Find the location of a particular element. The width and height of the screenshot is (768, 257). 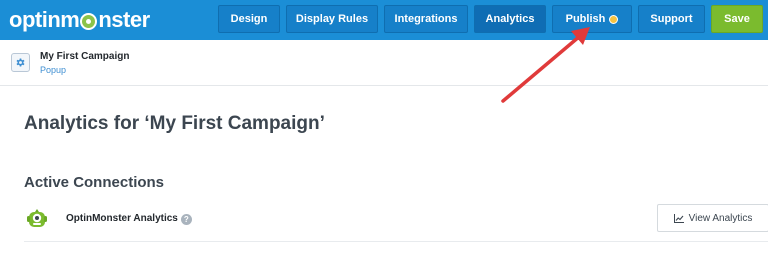

nav-design-button: Design is located at coordinates (249, 19).